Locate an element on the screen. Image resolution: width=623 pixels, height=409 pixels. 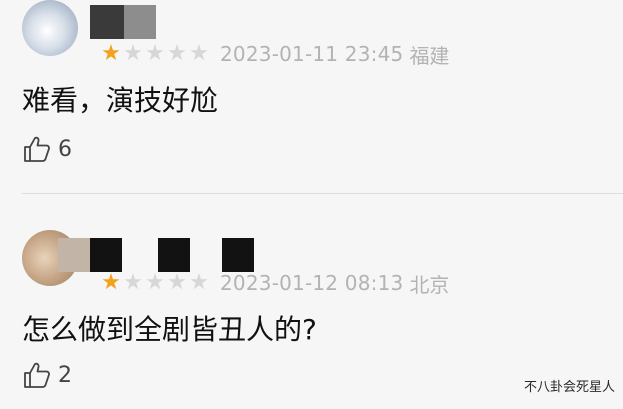
like-count: 6 is located at coordinates (65, 149).